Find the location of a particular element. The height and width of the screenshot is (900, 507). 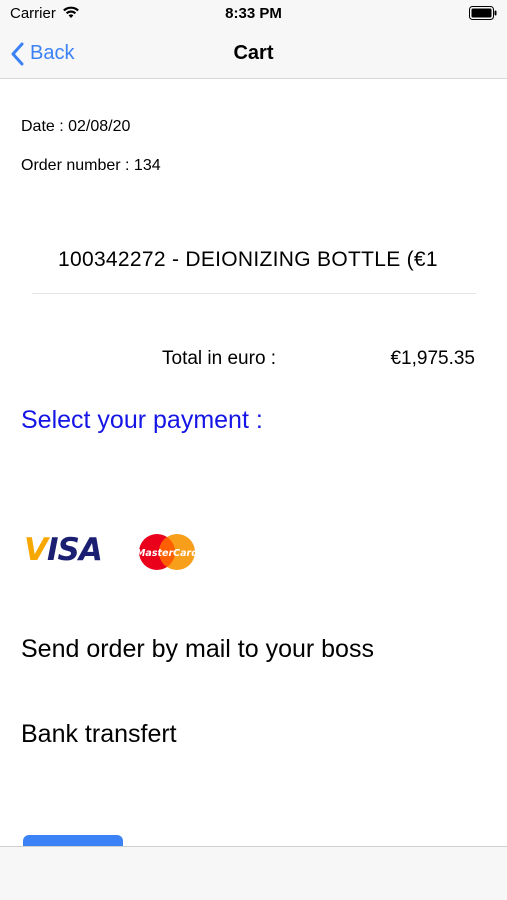

svg-text: MasterCard is located at coordinates (167, 553).